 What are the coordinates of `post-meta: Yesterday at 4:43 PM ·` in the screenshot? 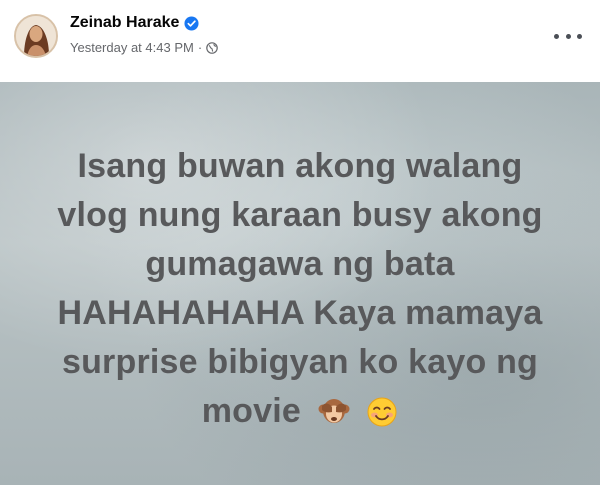 It's located at (144, 47).